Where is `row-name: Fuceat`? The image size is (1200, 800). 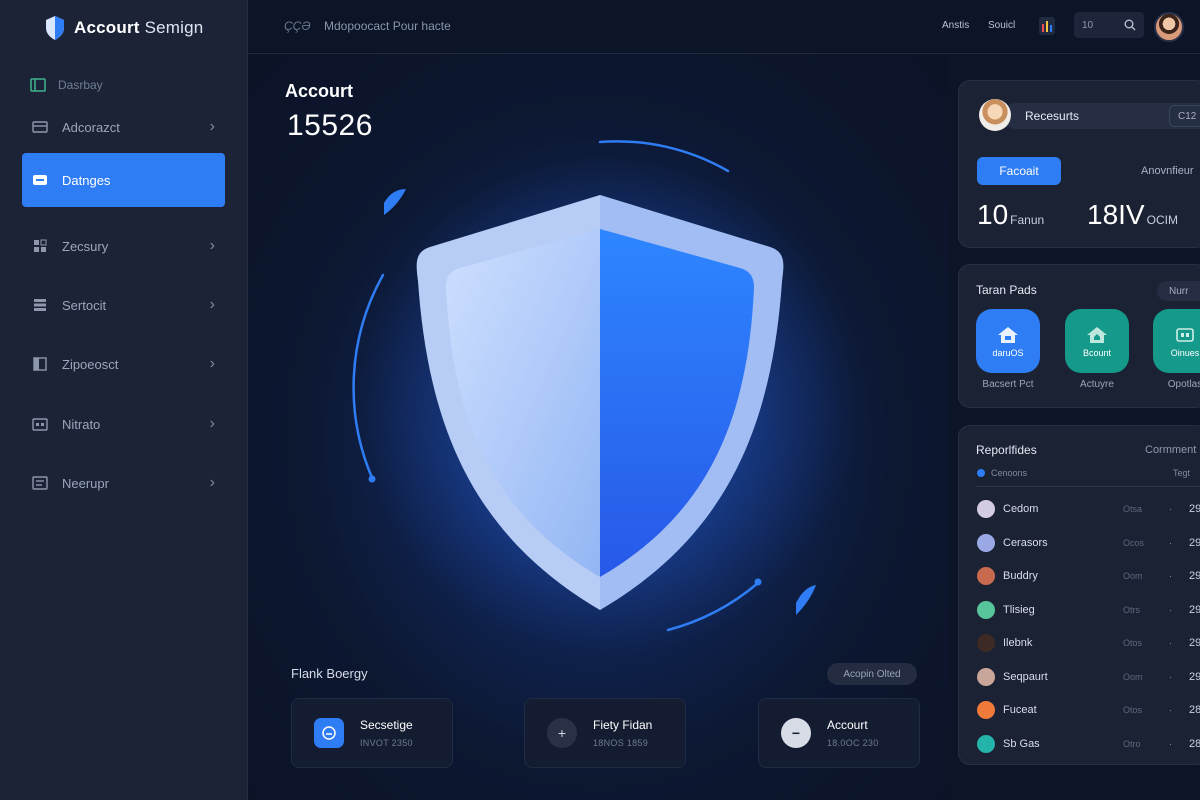
row-name: Fuceat is located at coordinates (1020, 710).